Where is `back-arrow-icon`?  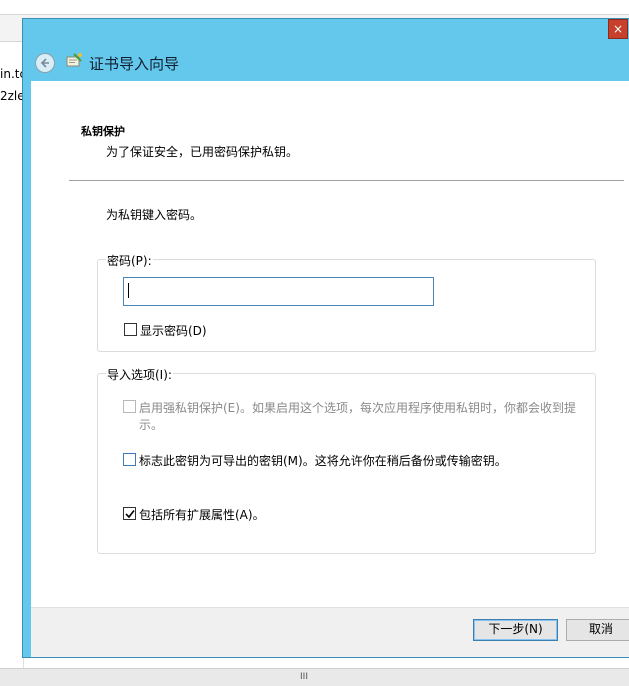 back-arrow-icon is located at coordinates (44, 63).